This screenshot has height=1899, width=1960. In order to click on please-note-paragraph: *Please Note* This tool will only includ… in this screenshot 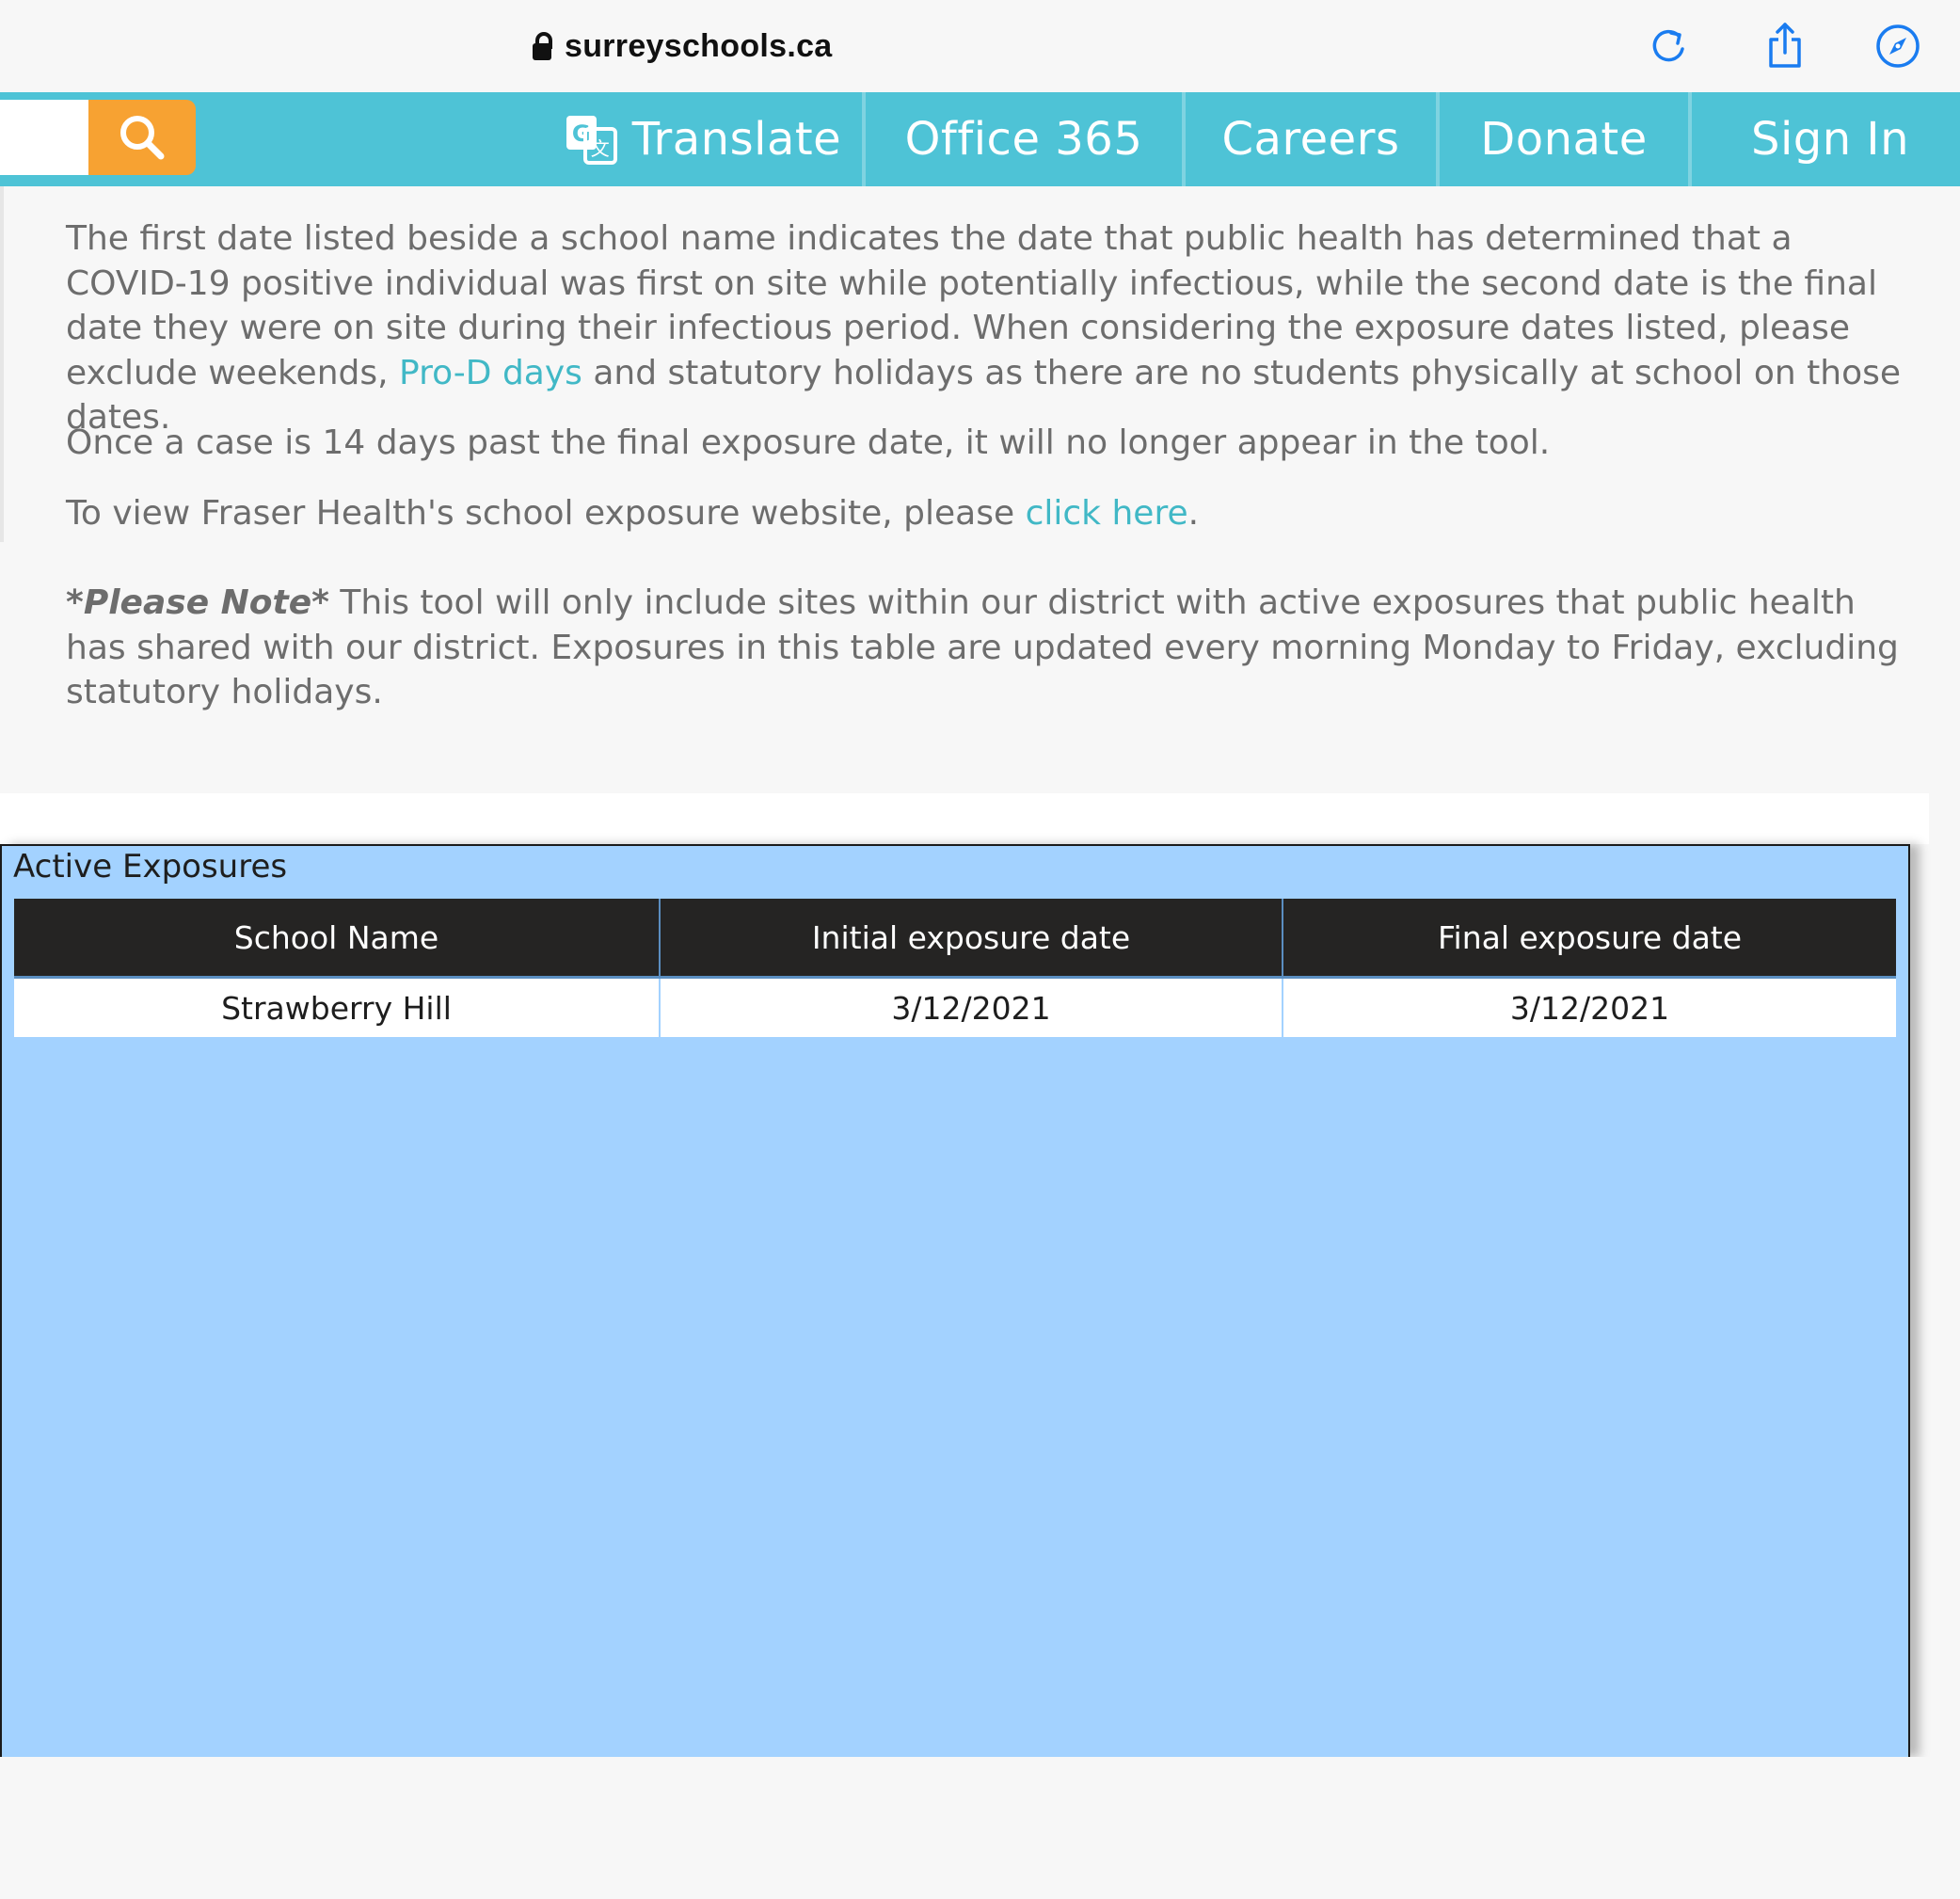, I will do `click(993, 648)`.